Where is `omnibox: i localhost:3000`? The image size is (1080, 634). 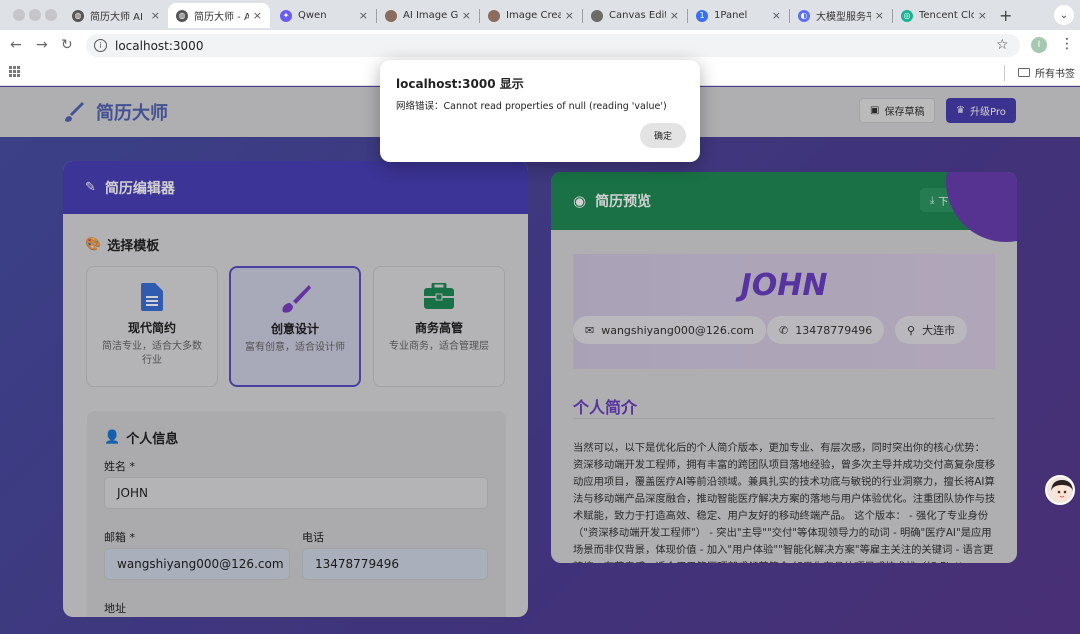
omnibox: i localhost:3000 is located at coordinates (553, 45).